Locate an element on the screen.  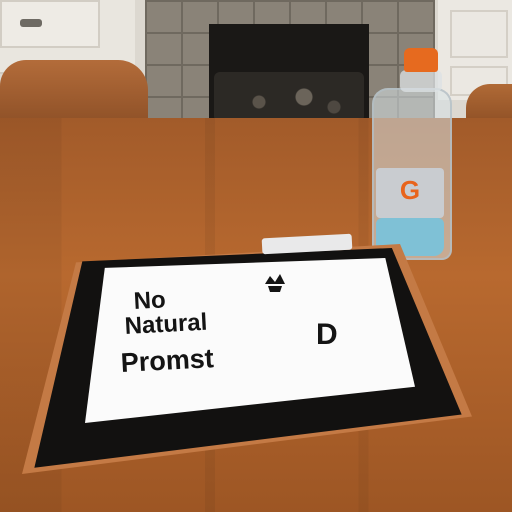
cabinet-panel is located at coordinates (479, 34).